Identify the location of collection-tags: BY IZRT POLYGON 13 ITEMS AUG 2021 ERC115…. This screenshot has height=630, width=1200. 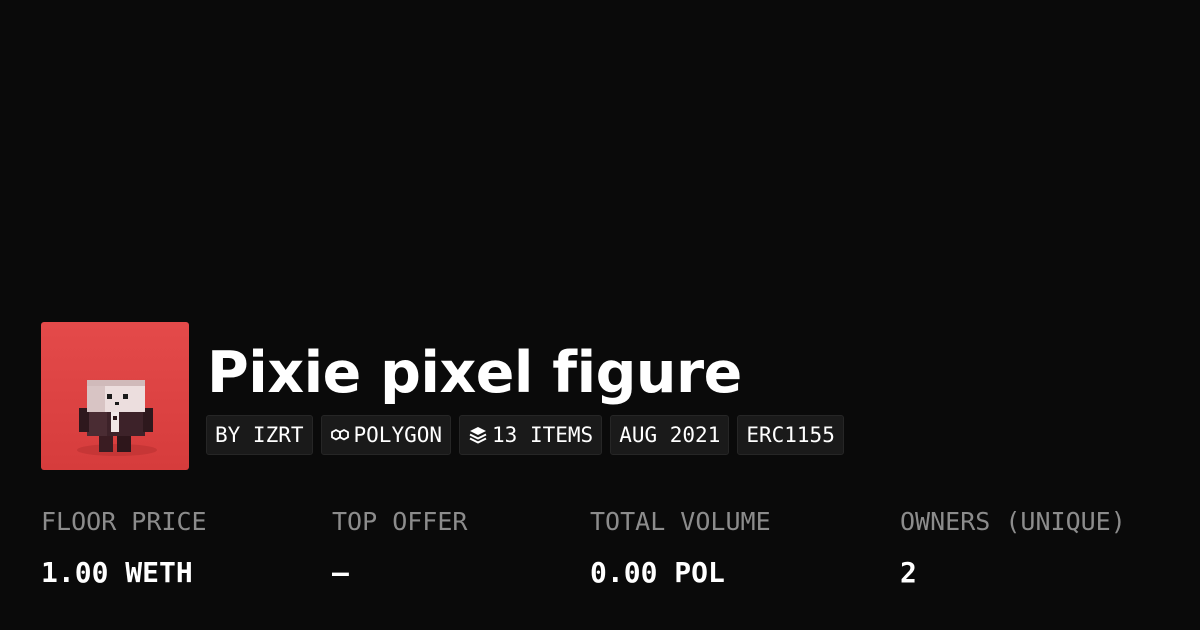
(525, 435).